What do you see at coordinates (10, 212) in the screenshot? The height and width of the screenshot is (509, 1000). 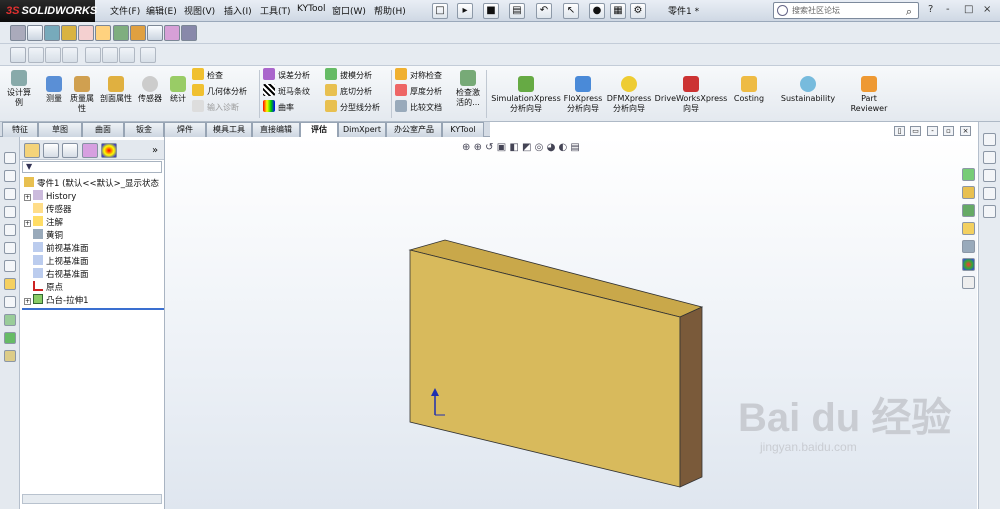 I see `loft-icon` at bounding box center [10, 212].